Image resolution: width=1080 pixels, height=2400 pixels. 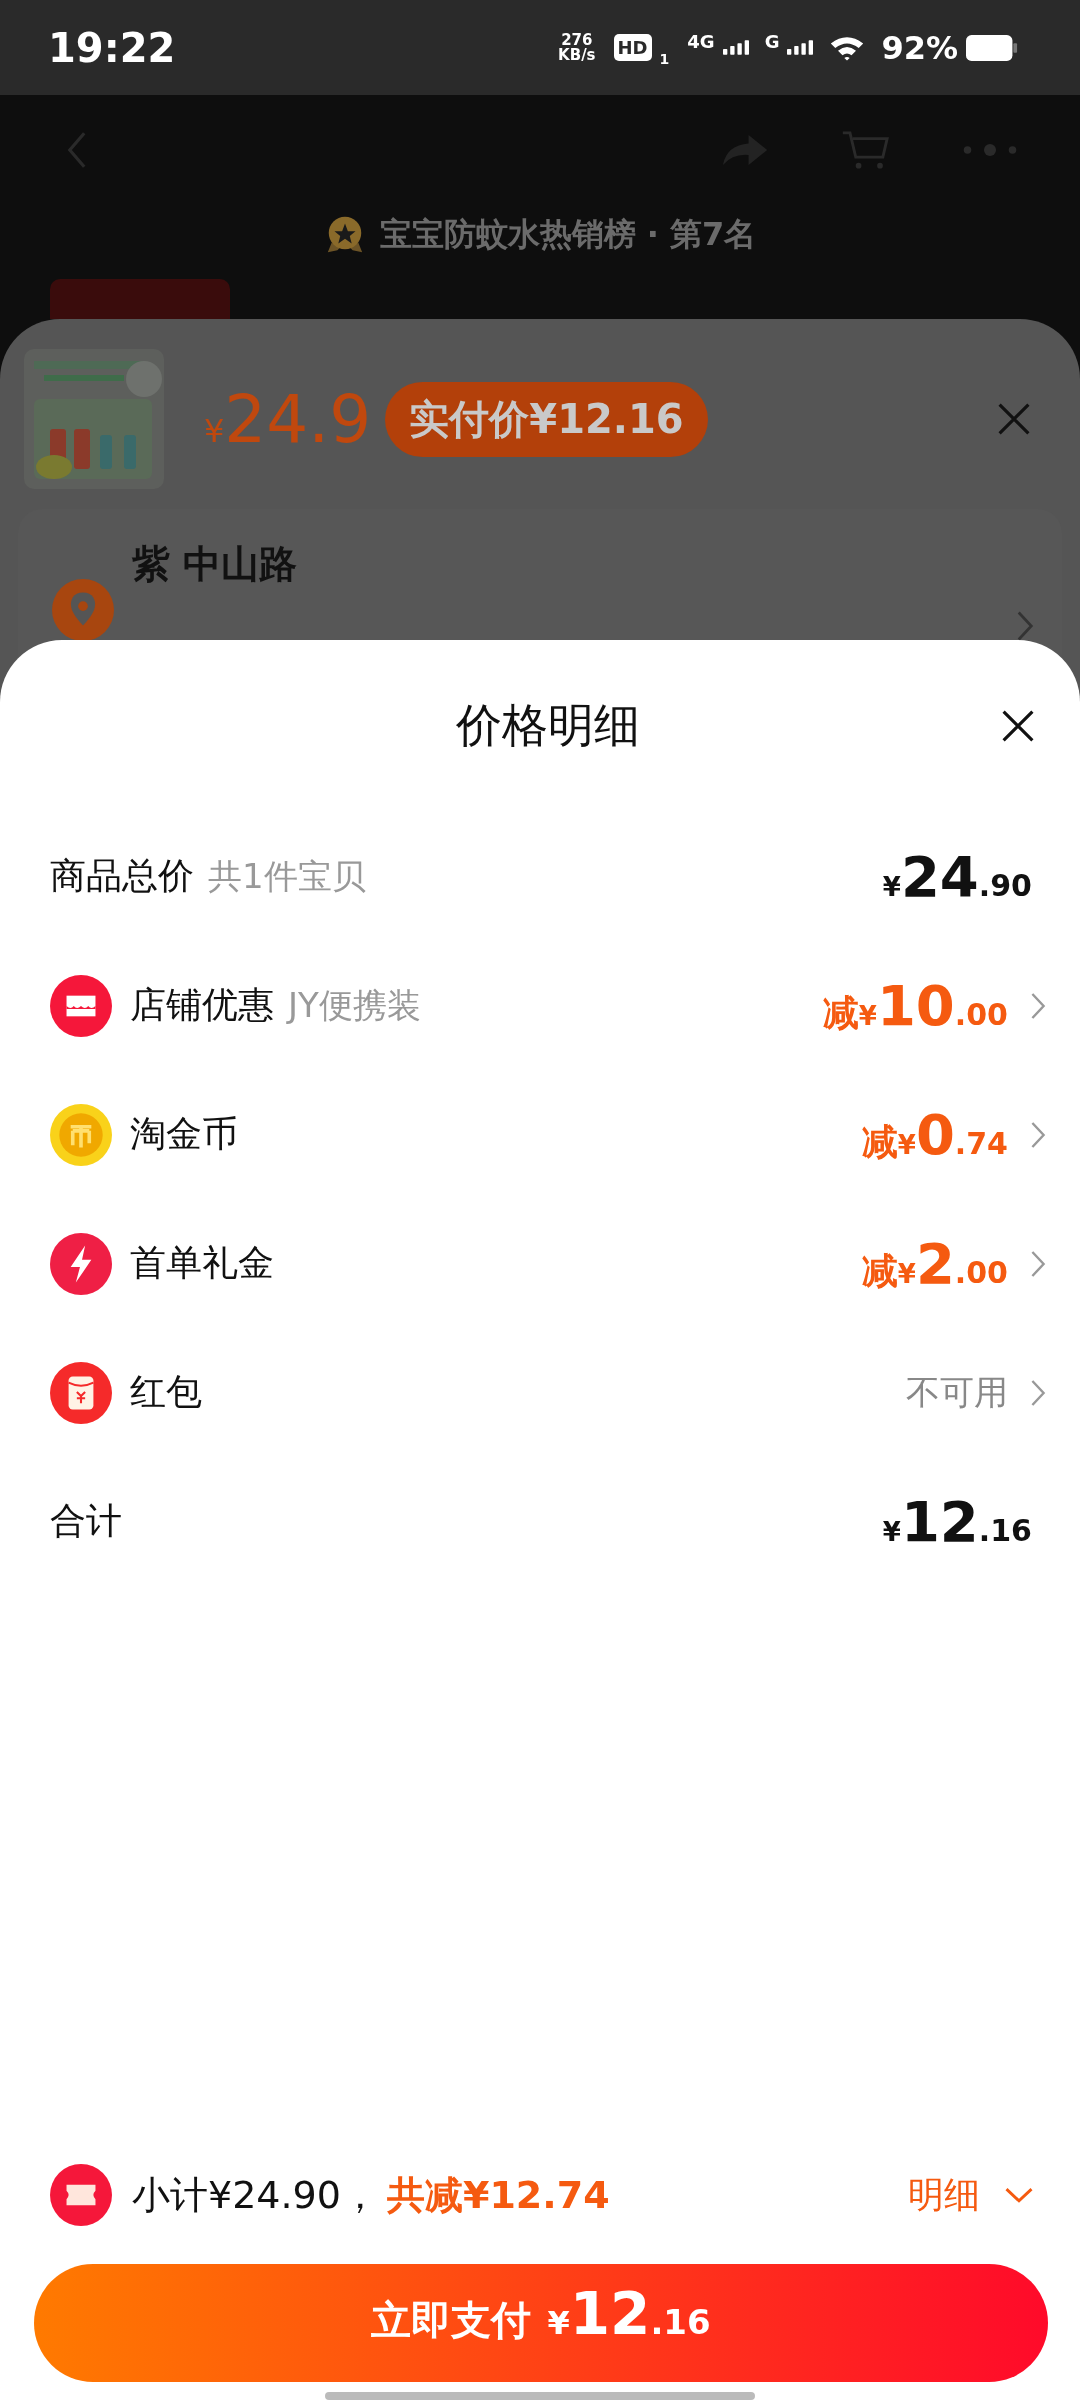 I want to click on amount-text: 减¥2.00, so click(x=934, y=1263).